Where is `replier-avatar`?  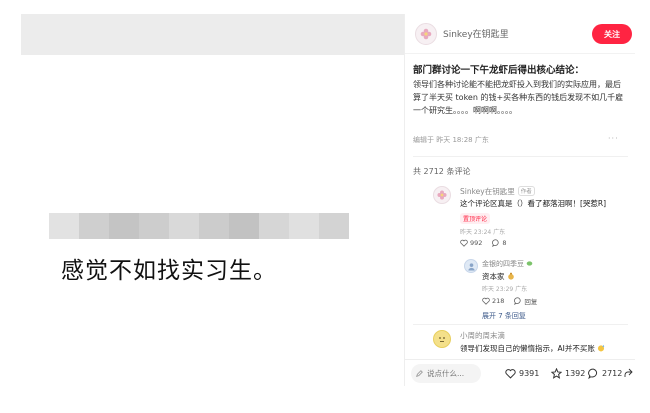 replier-avatar is located at coordinates (471, 266).